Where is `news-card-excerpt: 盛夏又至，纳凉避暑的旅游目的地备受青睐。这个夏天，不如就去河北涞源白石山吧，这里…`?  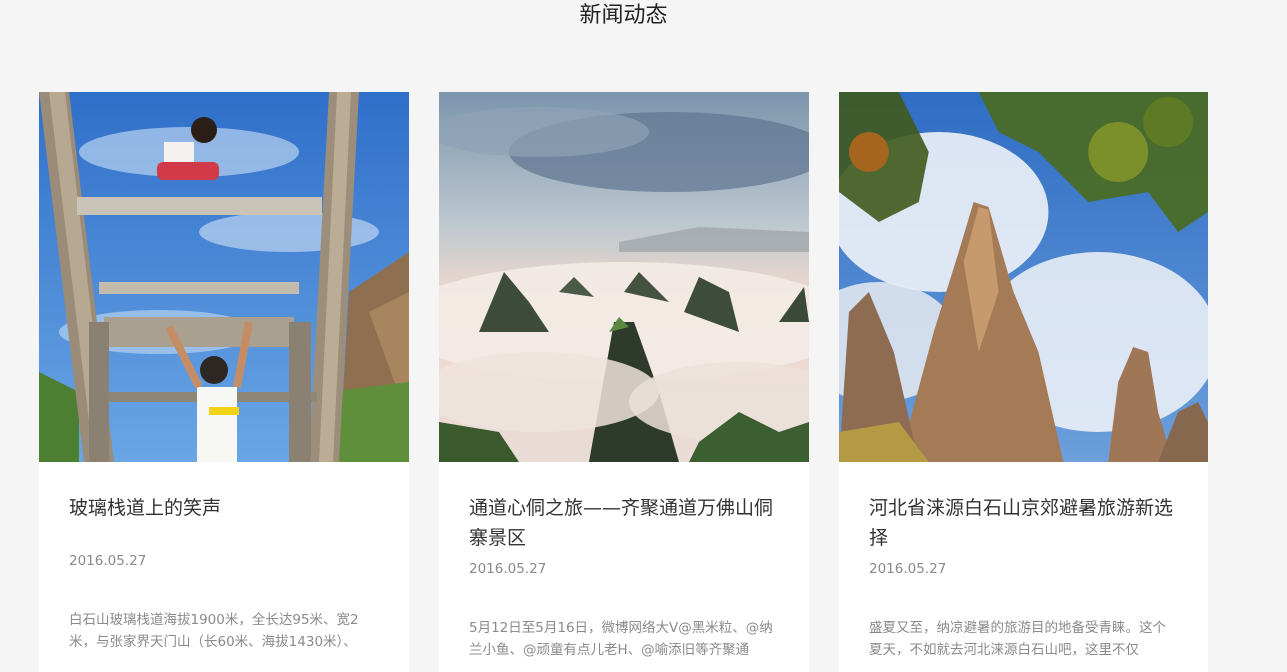
news-card-excerpt: 盛夏又至，纳凉避暑的旅游目的地备受青睐。这个夏天，不如就去河北涞源白石山吧，这里… is located at coordinates (1017, 639).